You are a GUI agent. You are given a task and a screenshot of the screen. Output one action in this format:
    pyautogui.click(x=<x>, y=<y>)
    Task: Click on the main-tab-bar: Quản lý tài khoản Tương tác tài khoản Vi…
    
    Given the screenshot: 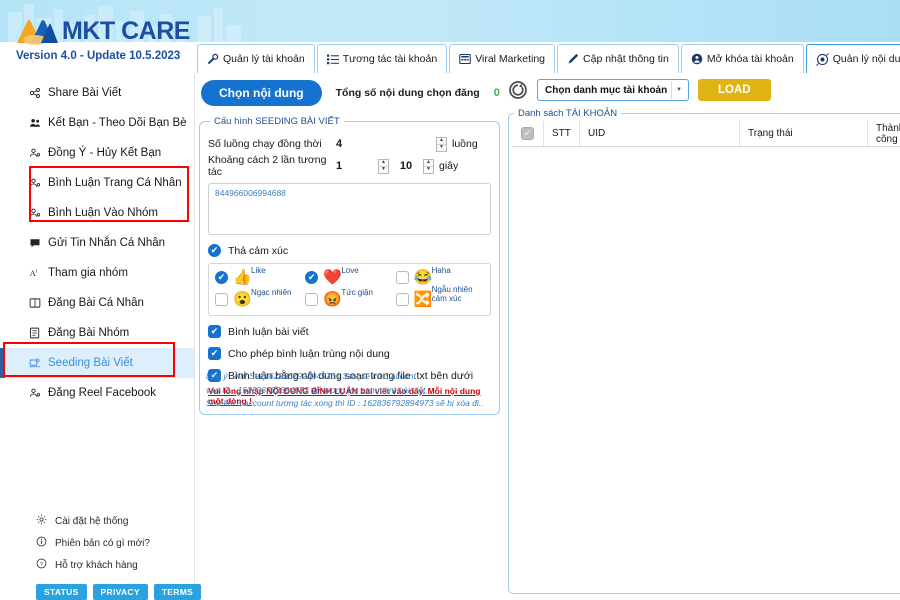 What is the action you would take?
    pyautogui.click(x=548, y=57)
    